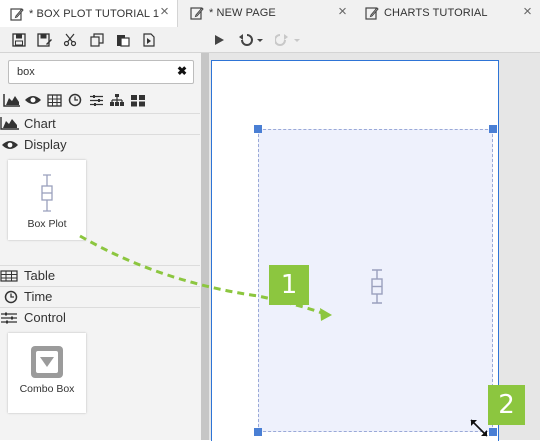 The width and height of the screenshot is (540, 441). I want to click on step-badge-2: 2, so click(506, 405).